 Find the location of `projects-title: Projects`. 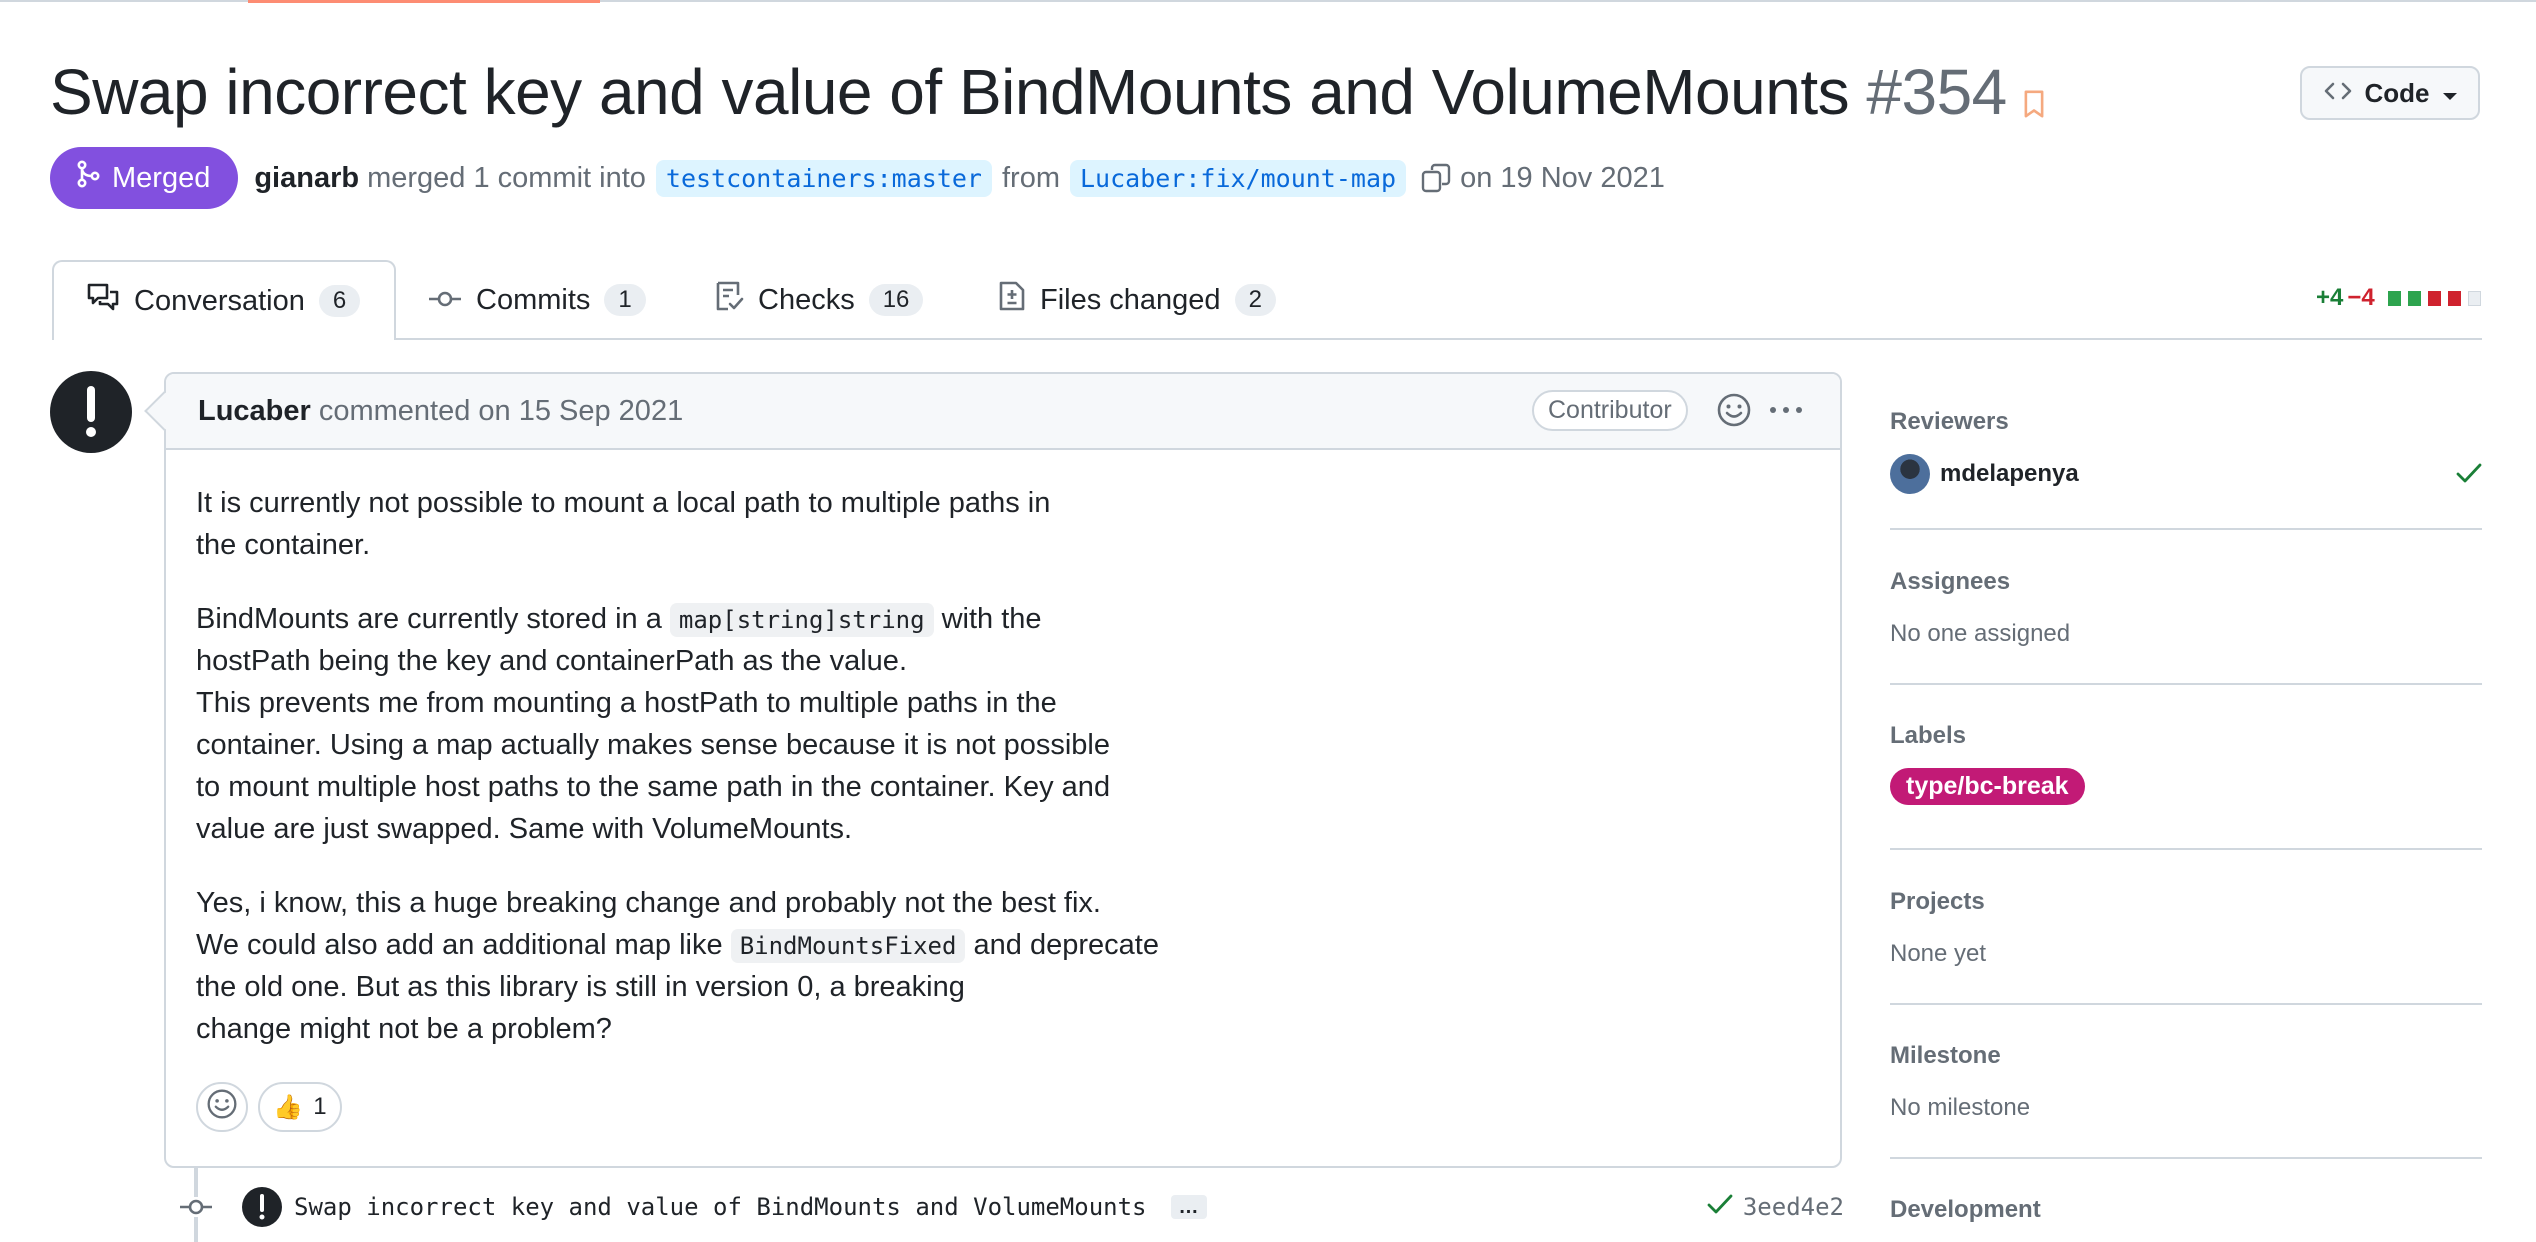

projects-title: Projects is located at coordinates (2186, 902).